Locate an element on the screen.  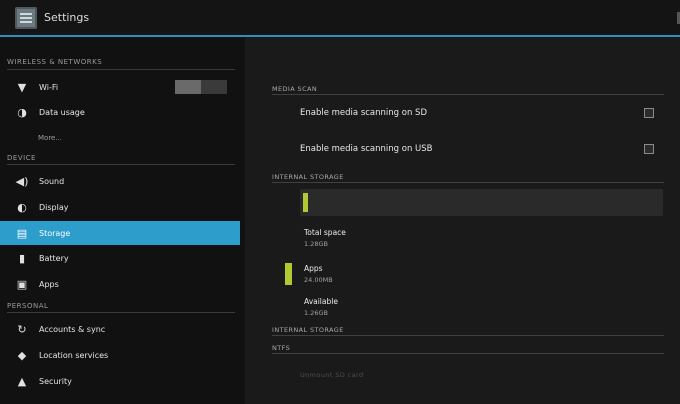
section-header-internal-storage: Internal storage is located at coordinates (308, 177).